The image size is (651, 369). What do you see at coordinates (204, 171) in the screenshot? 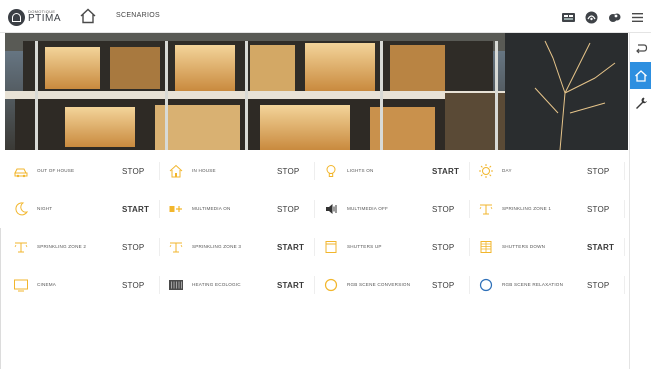
I see `scenario-label: IN HOUSE` at bounding box center [204, 171].